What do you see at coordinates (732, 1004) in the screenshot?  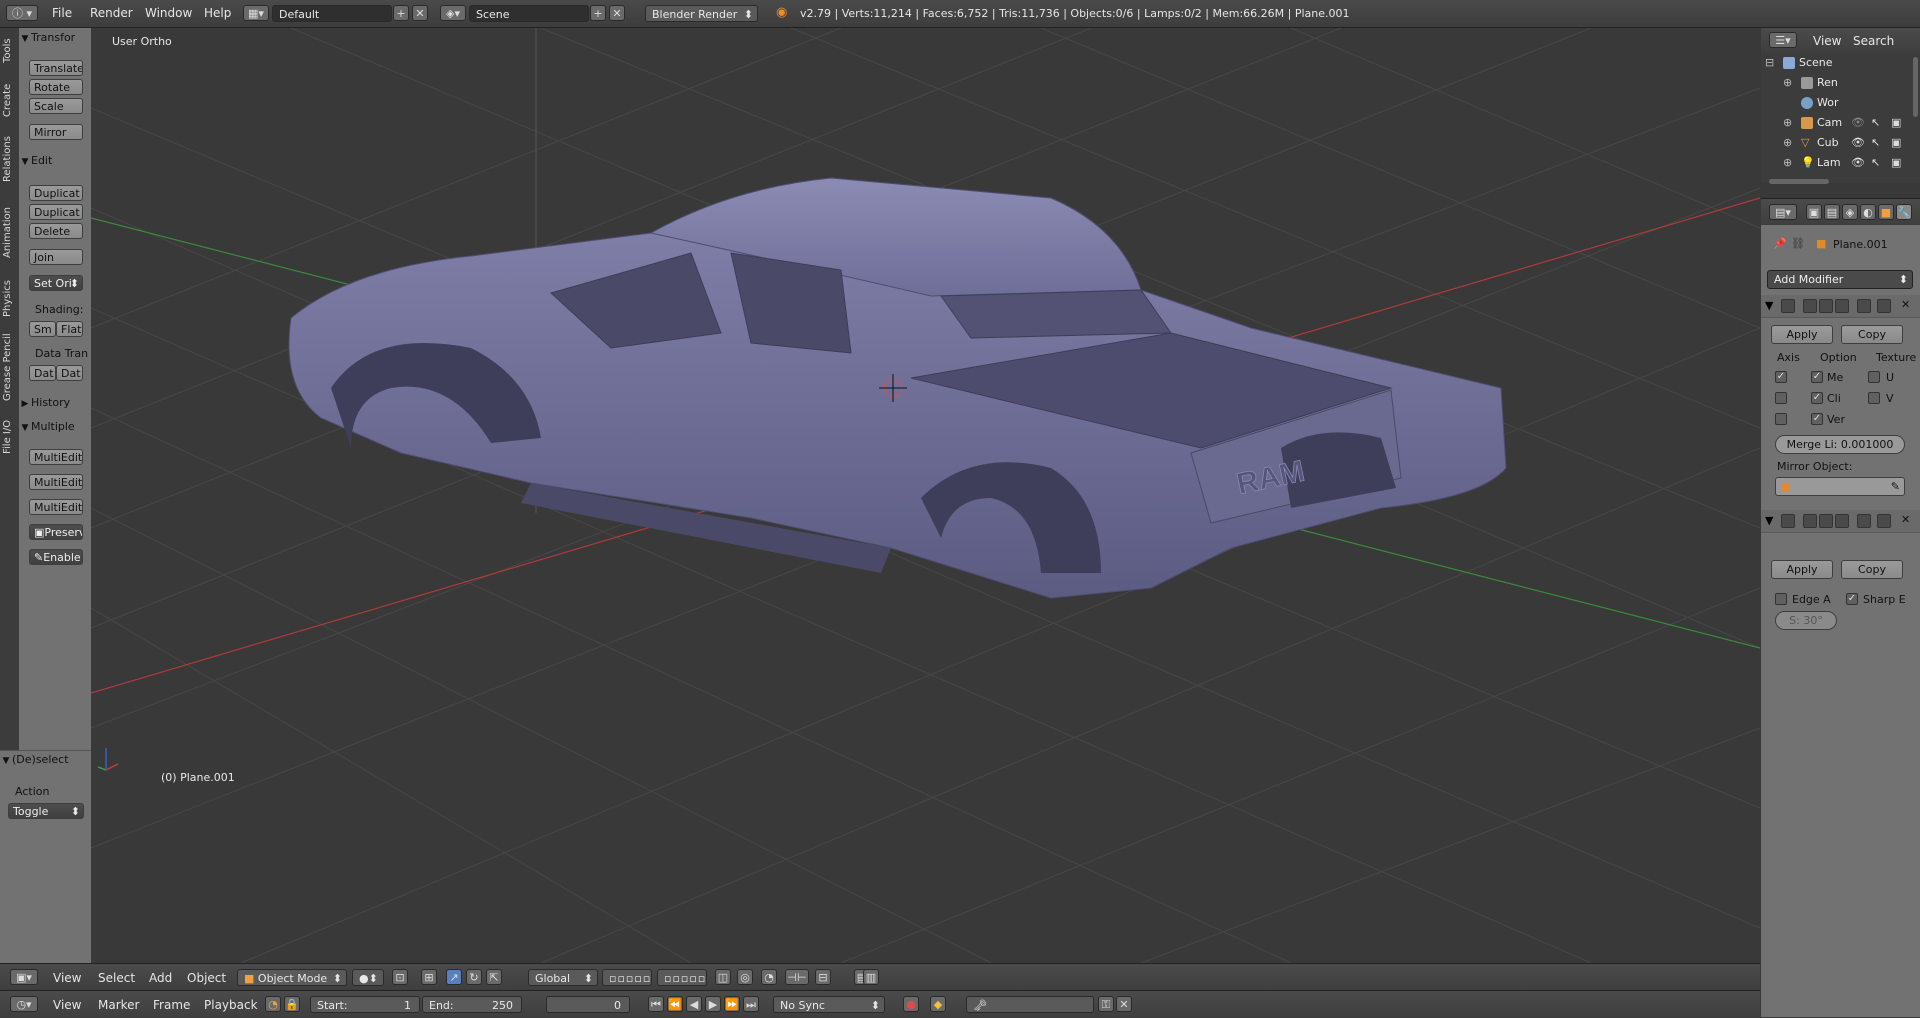 I see `next-keyframe-icon: ⏩` at bounding box center [732, 1004].